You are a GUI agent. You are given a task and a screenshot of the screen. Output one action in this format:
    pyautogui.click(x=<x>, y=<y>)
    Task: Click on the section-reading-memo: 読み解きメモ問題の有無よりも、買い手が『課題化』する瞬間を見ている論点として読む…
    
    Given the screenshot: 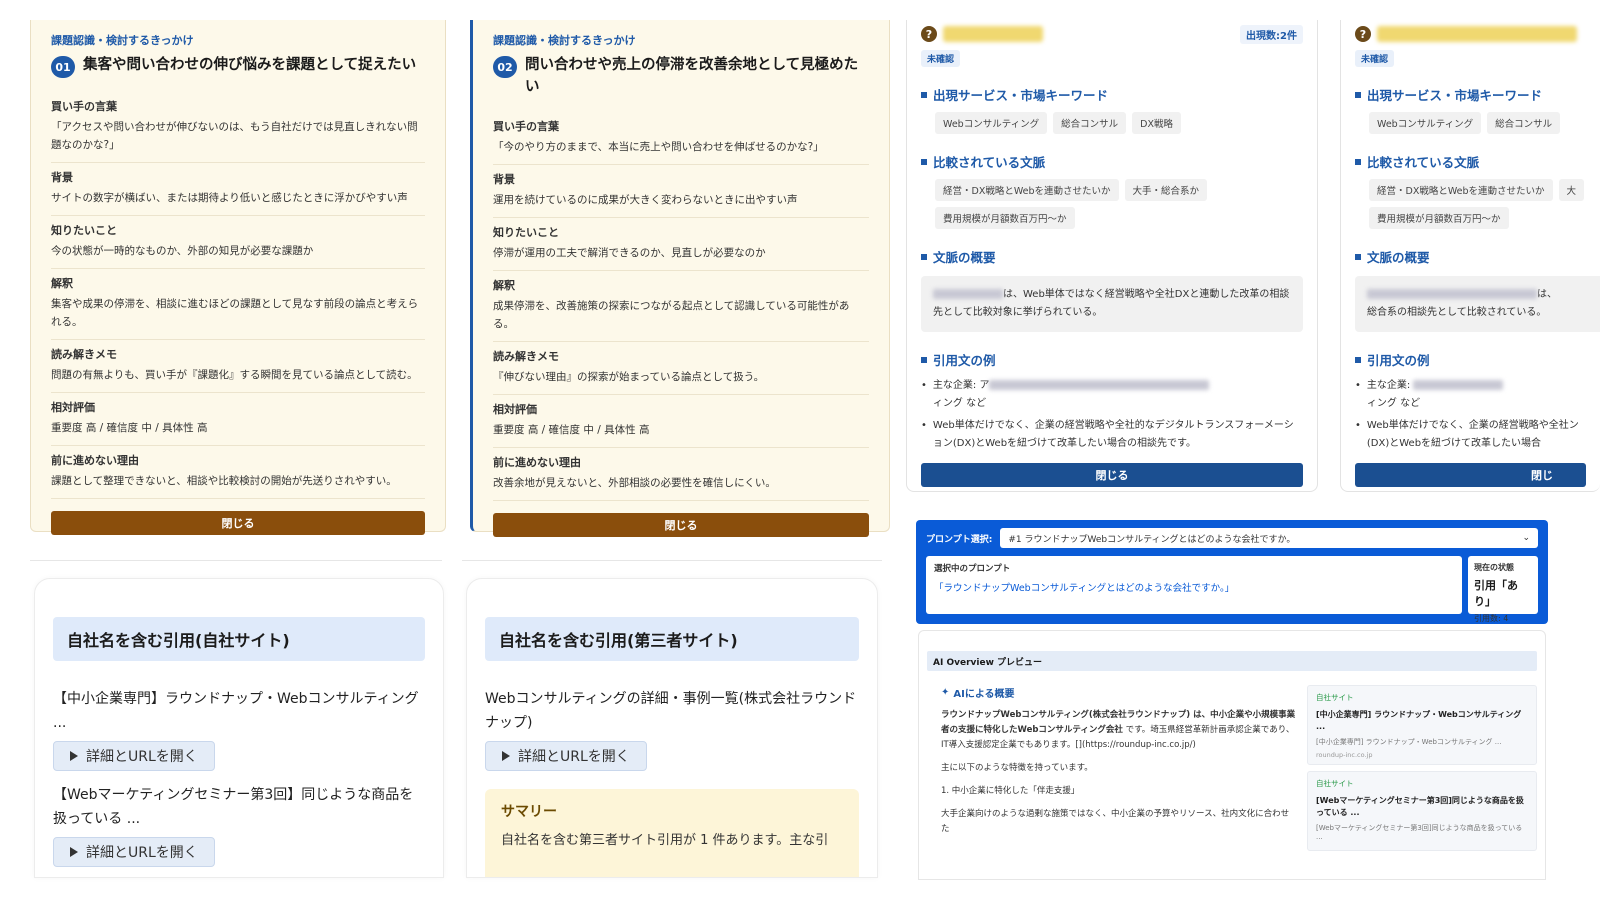 What is the action you would take?
    pyautogui.click(x=238, y=366)
    